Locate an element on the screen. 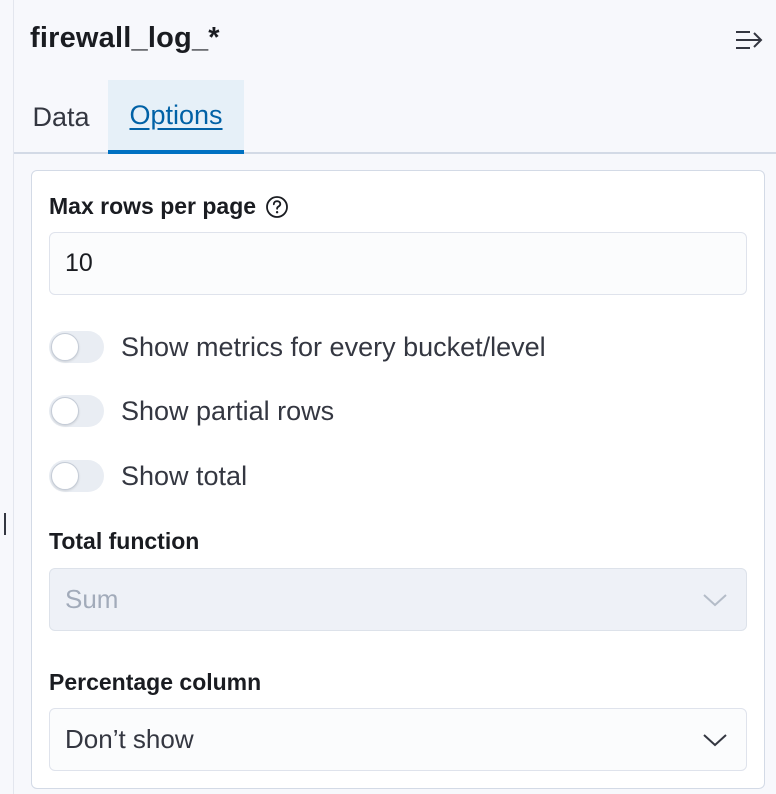  editor-header: firewall_log_* is located at coordinates (395, 40).